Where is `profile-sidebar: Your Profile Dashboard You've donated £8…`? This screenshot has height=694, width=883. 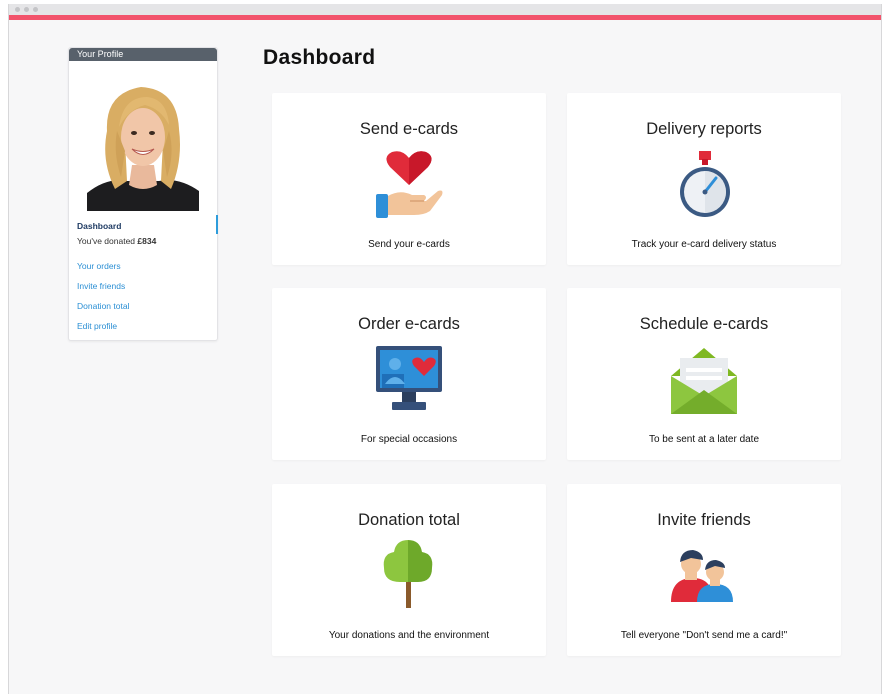
profile-sidebar: Your Profile Dashboard You've donated £8… is located at coordinates (143, 194).